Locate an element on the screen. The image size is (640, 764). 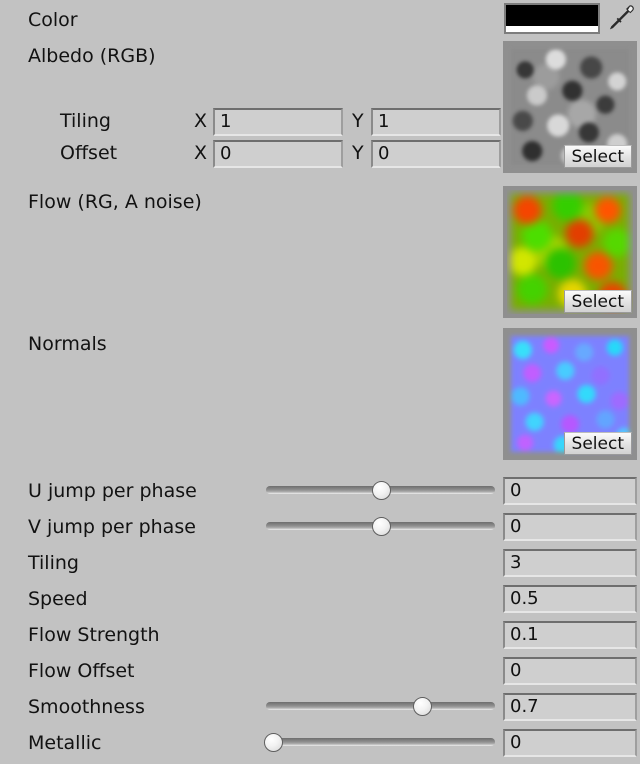
v-jump-per-phase-label: V jump per phase is located at coordinates (112, 527).